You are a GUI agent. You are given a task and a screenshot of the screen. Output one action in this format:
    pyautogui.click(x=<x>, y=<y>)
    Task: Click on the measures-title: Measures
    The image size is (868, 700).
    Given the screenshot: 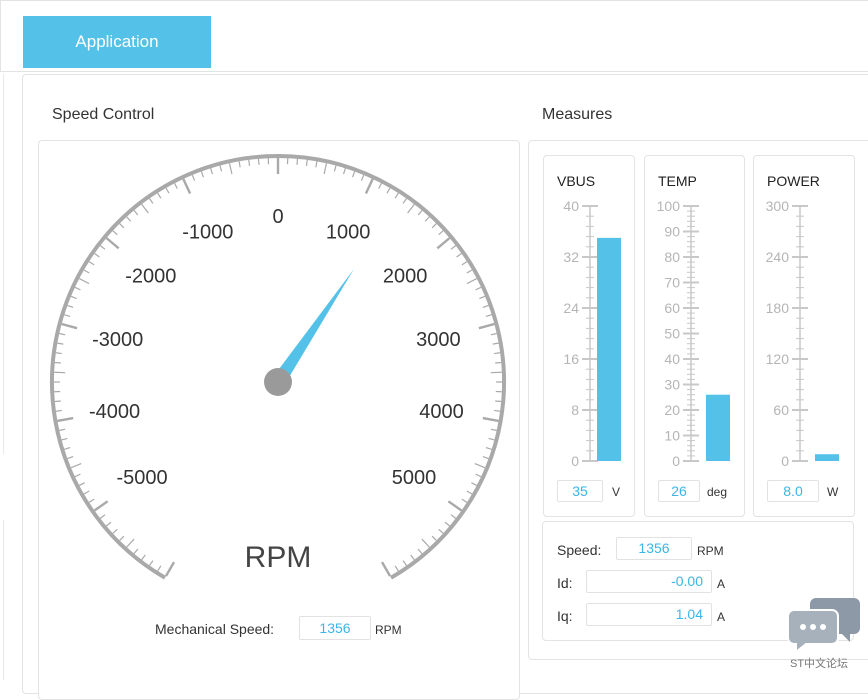 What is the action you would take?
    pyautogui.click(x=577, y=115)
    